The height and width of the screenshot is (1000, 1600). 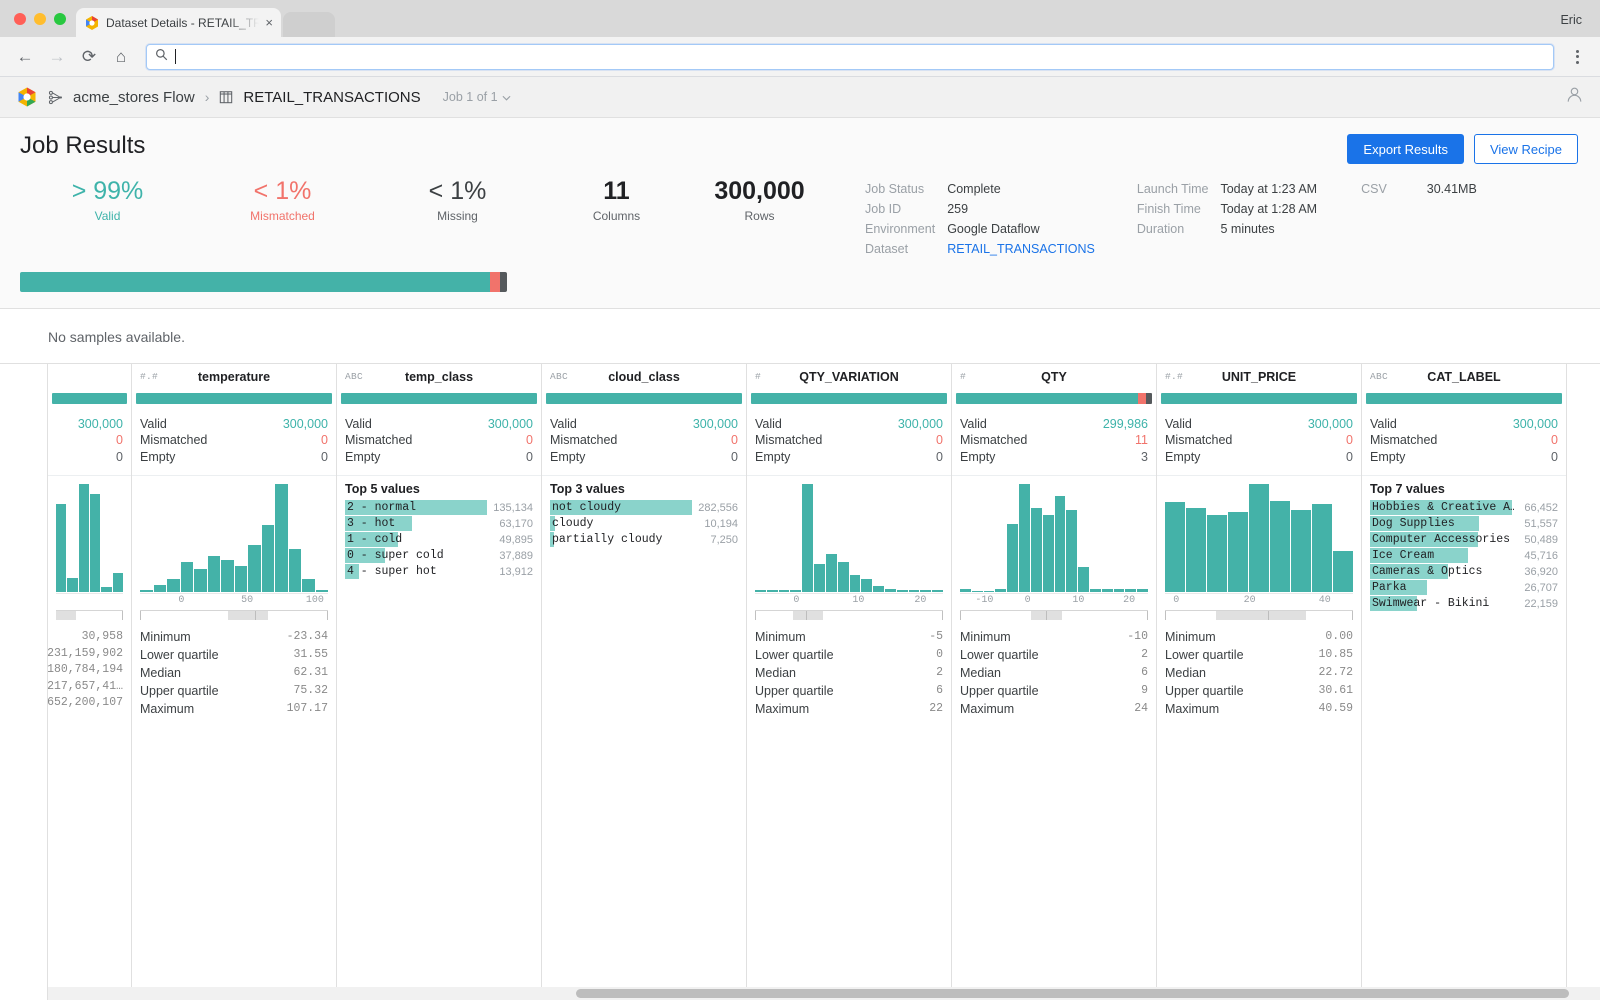 What do you see at coordinates (60, 19) in the screenshot?
I see `maximize-window-button` at bounding box center [60, 19].